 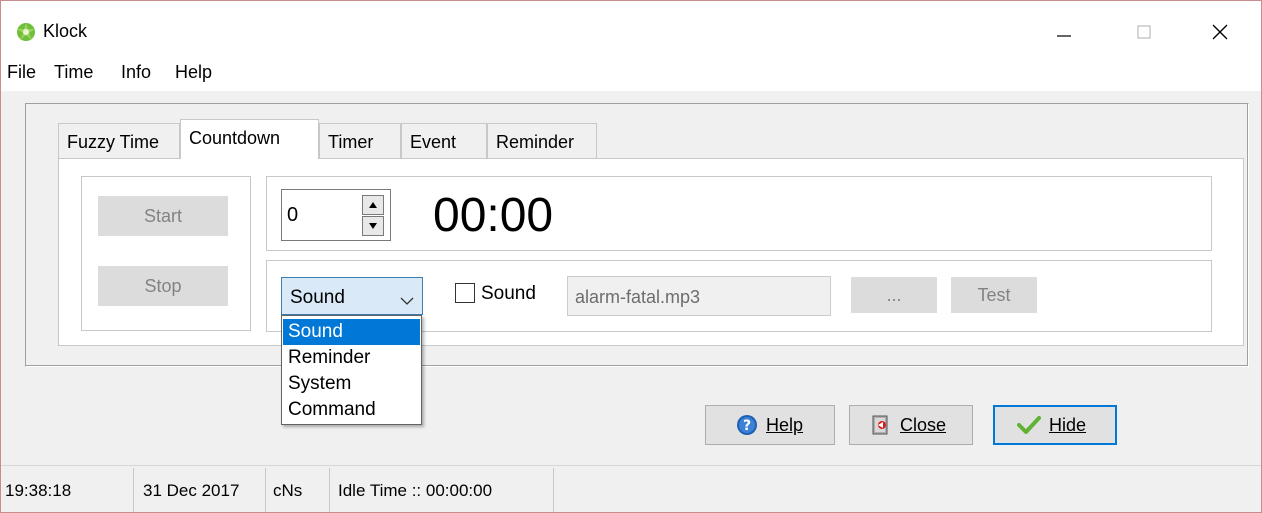 I want to click on action-type-select: Sound, so click(x=352, y=296).